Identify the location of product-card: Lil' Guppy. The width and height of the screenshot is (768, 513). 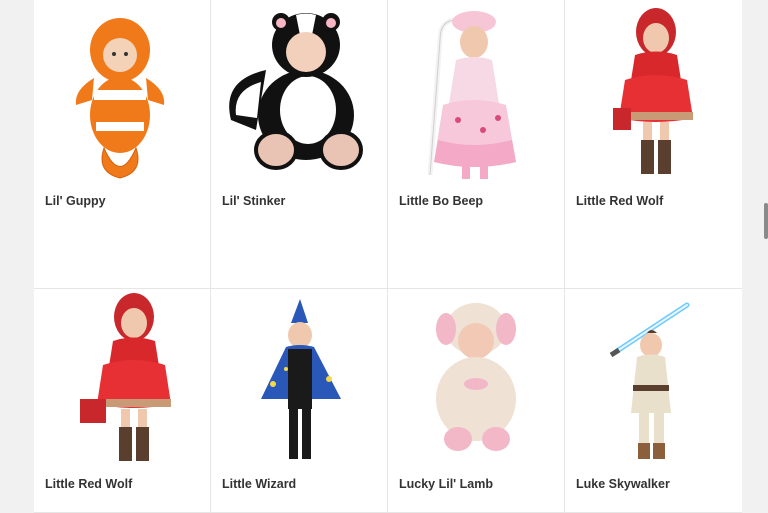
(122, 144).